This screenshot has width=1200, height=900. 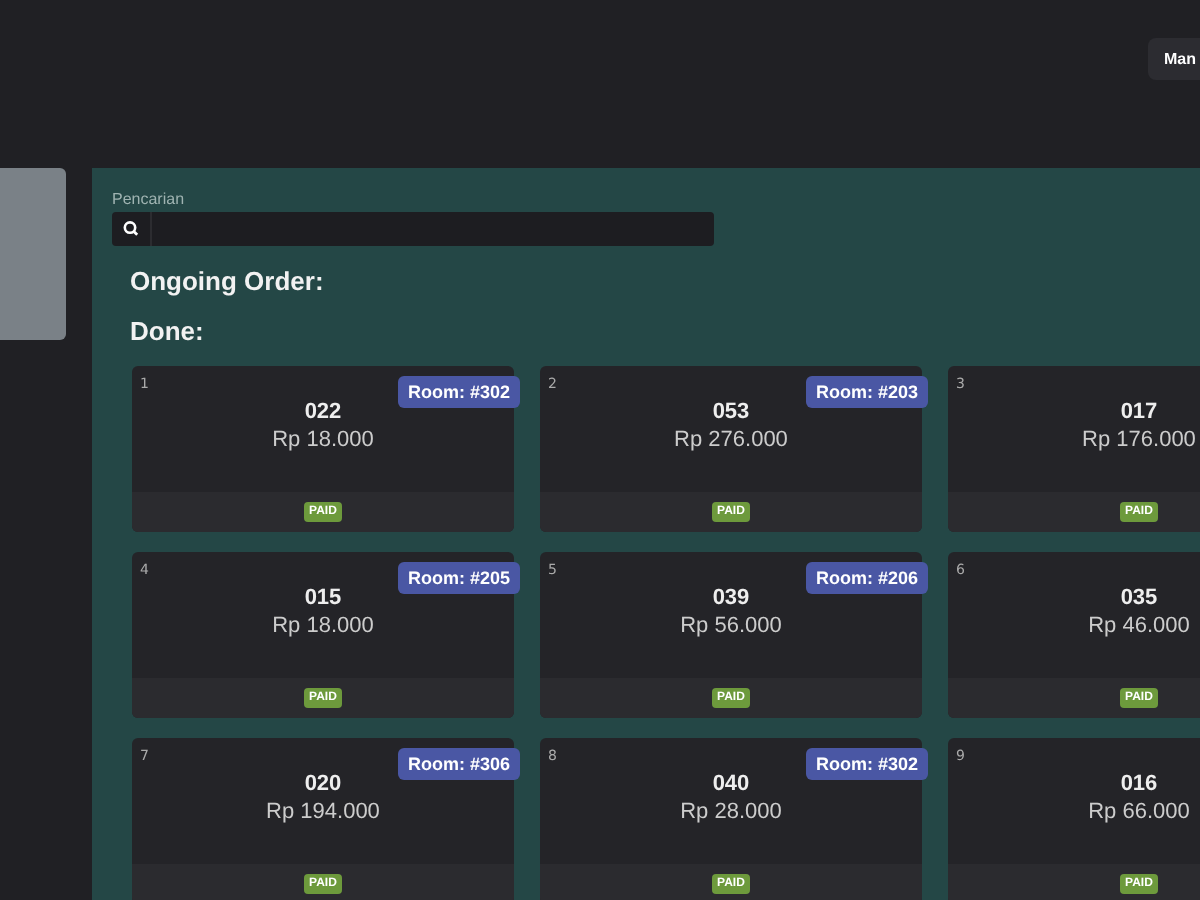 What do you see at coordinates (323, 812) in the screenshot?
I see `order-price: Rp 194.000` at bounding box center [323, 812].